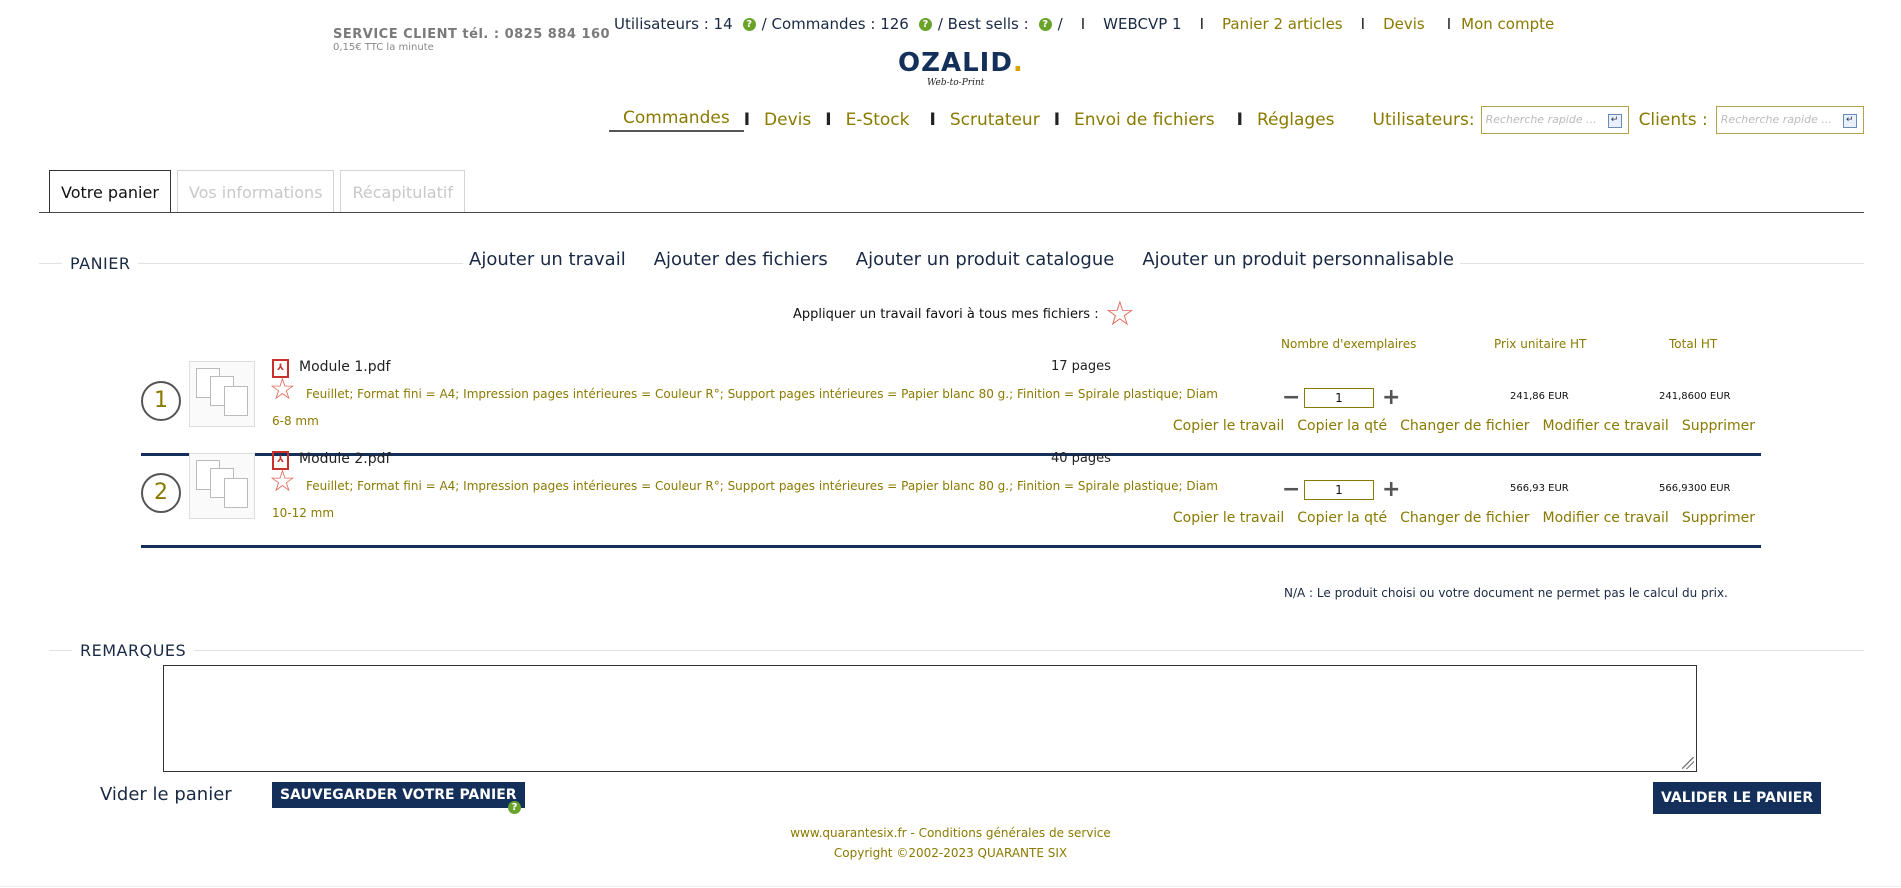  What do you see at coordinates (956, 650) in the screenshot?
I see `section-rule` at bounding box center [956, 650].